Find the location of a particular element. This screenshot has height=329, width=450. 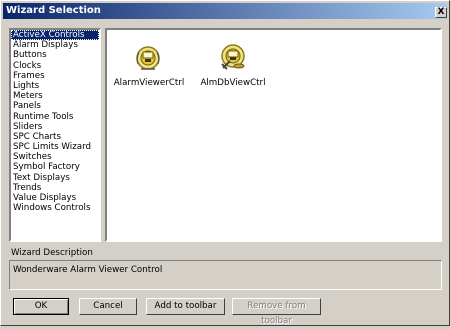

list-item: Meters is located at coordinates (55, 96).